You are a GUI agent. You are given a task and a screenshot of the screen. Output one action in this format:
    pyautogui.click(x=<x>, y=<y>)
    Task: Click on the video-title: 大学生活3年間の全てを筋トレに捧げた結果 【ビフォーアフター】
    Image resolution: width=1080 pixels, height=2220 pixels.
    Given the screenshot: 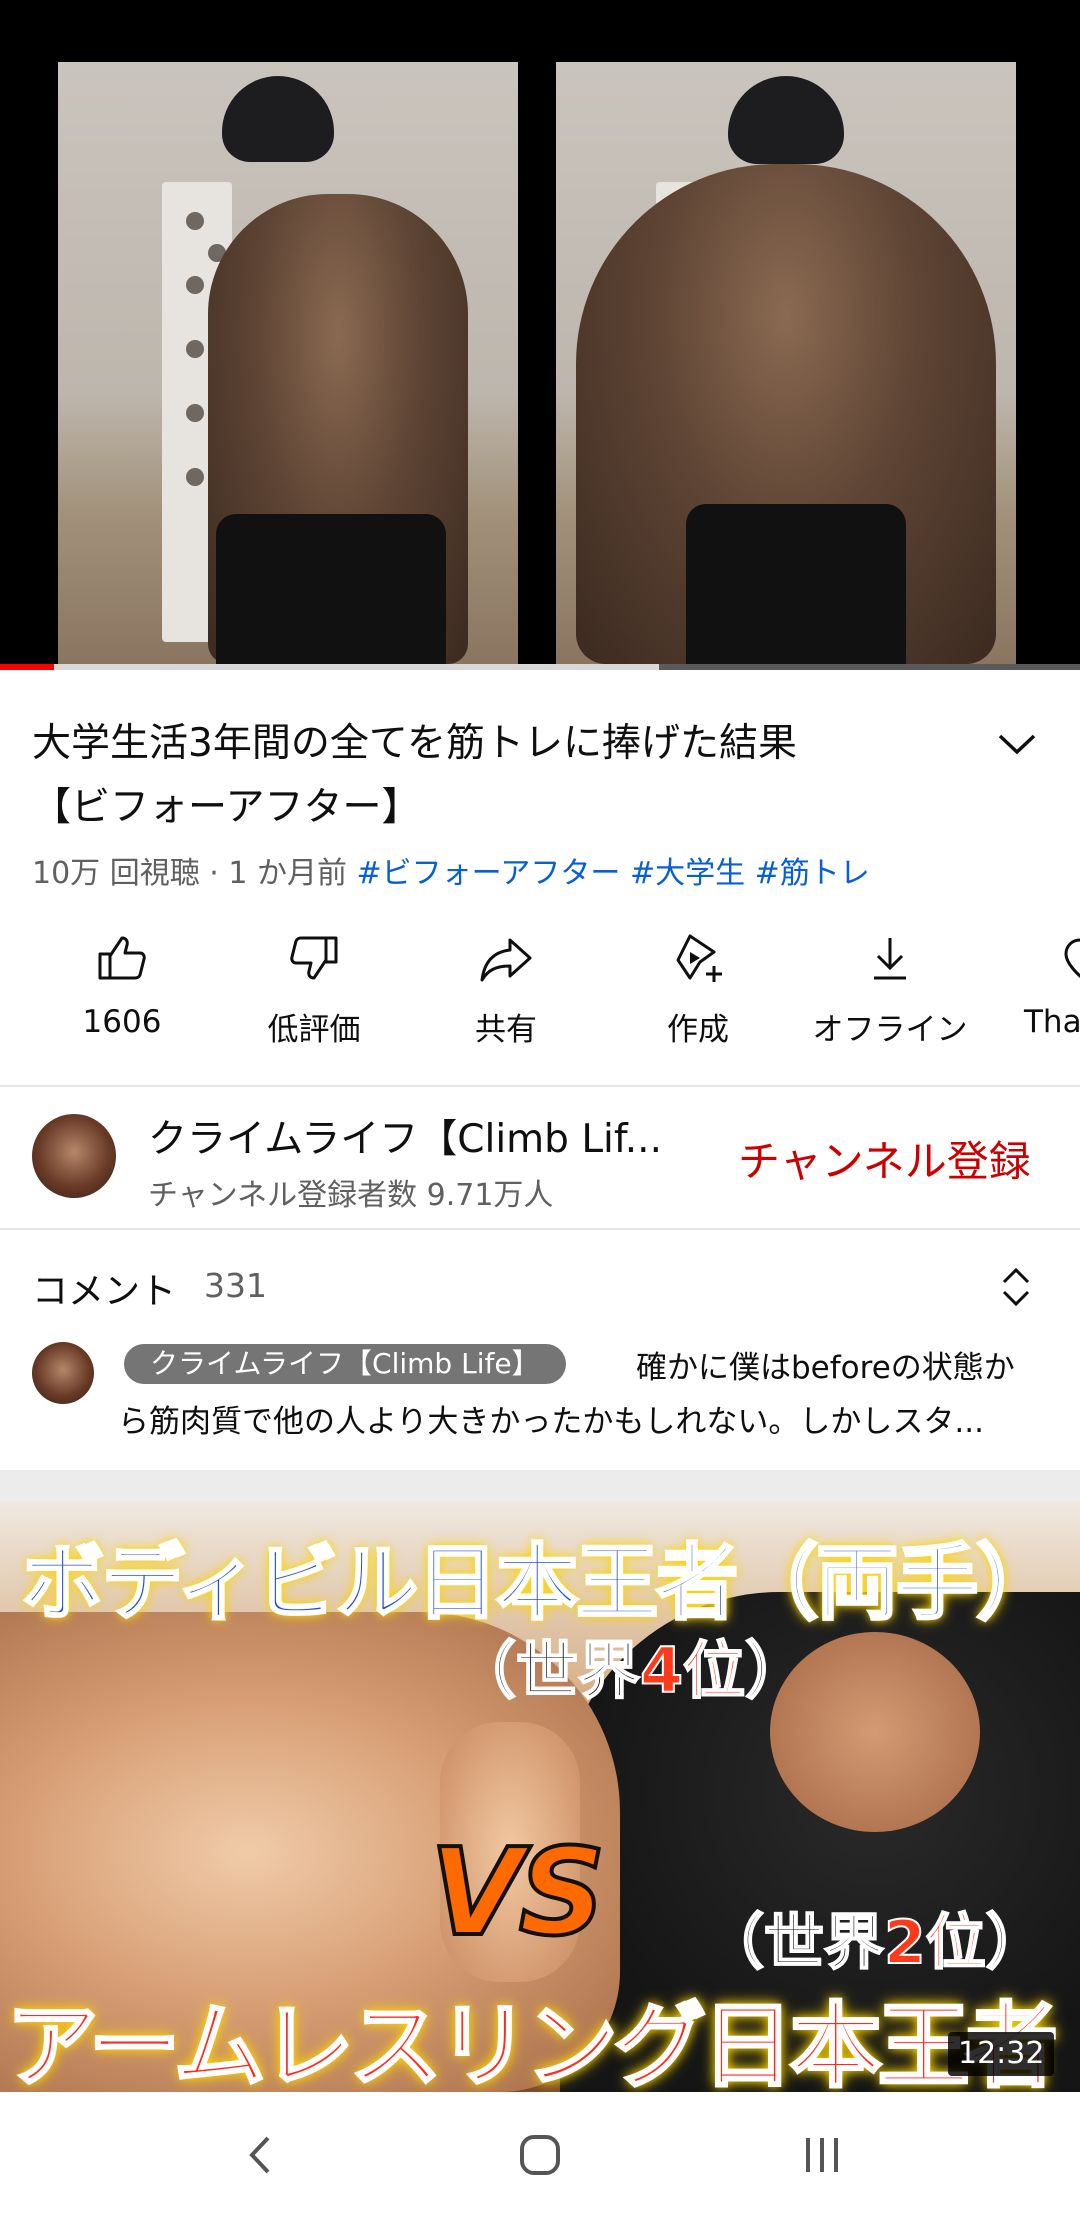 What is the action you would take?
    pyautogui.click(x=497, y=776)
    